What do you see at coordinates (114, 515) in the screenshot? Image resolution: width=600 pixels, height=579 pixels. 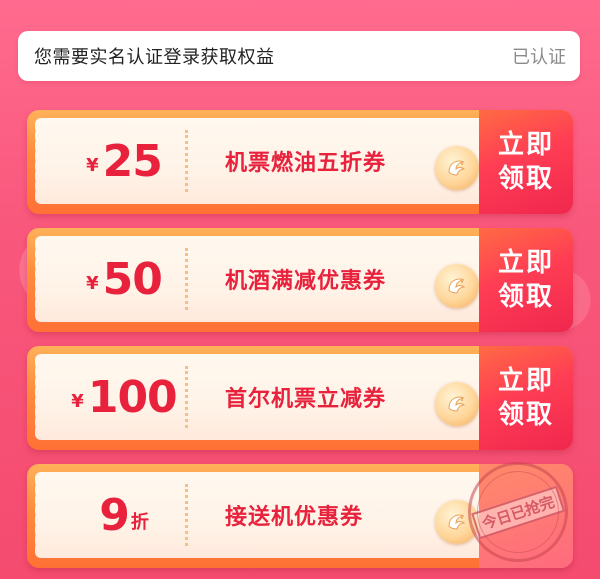 I see `coupon-value: 9` at bounding box center [114, 515].